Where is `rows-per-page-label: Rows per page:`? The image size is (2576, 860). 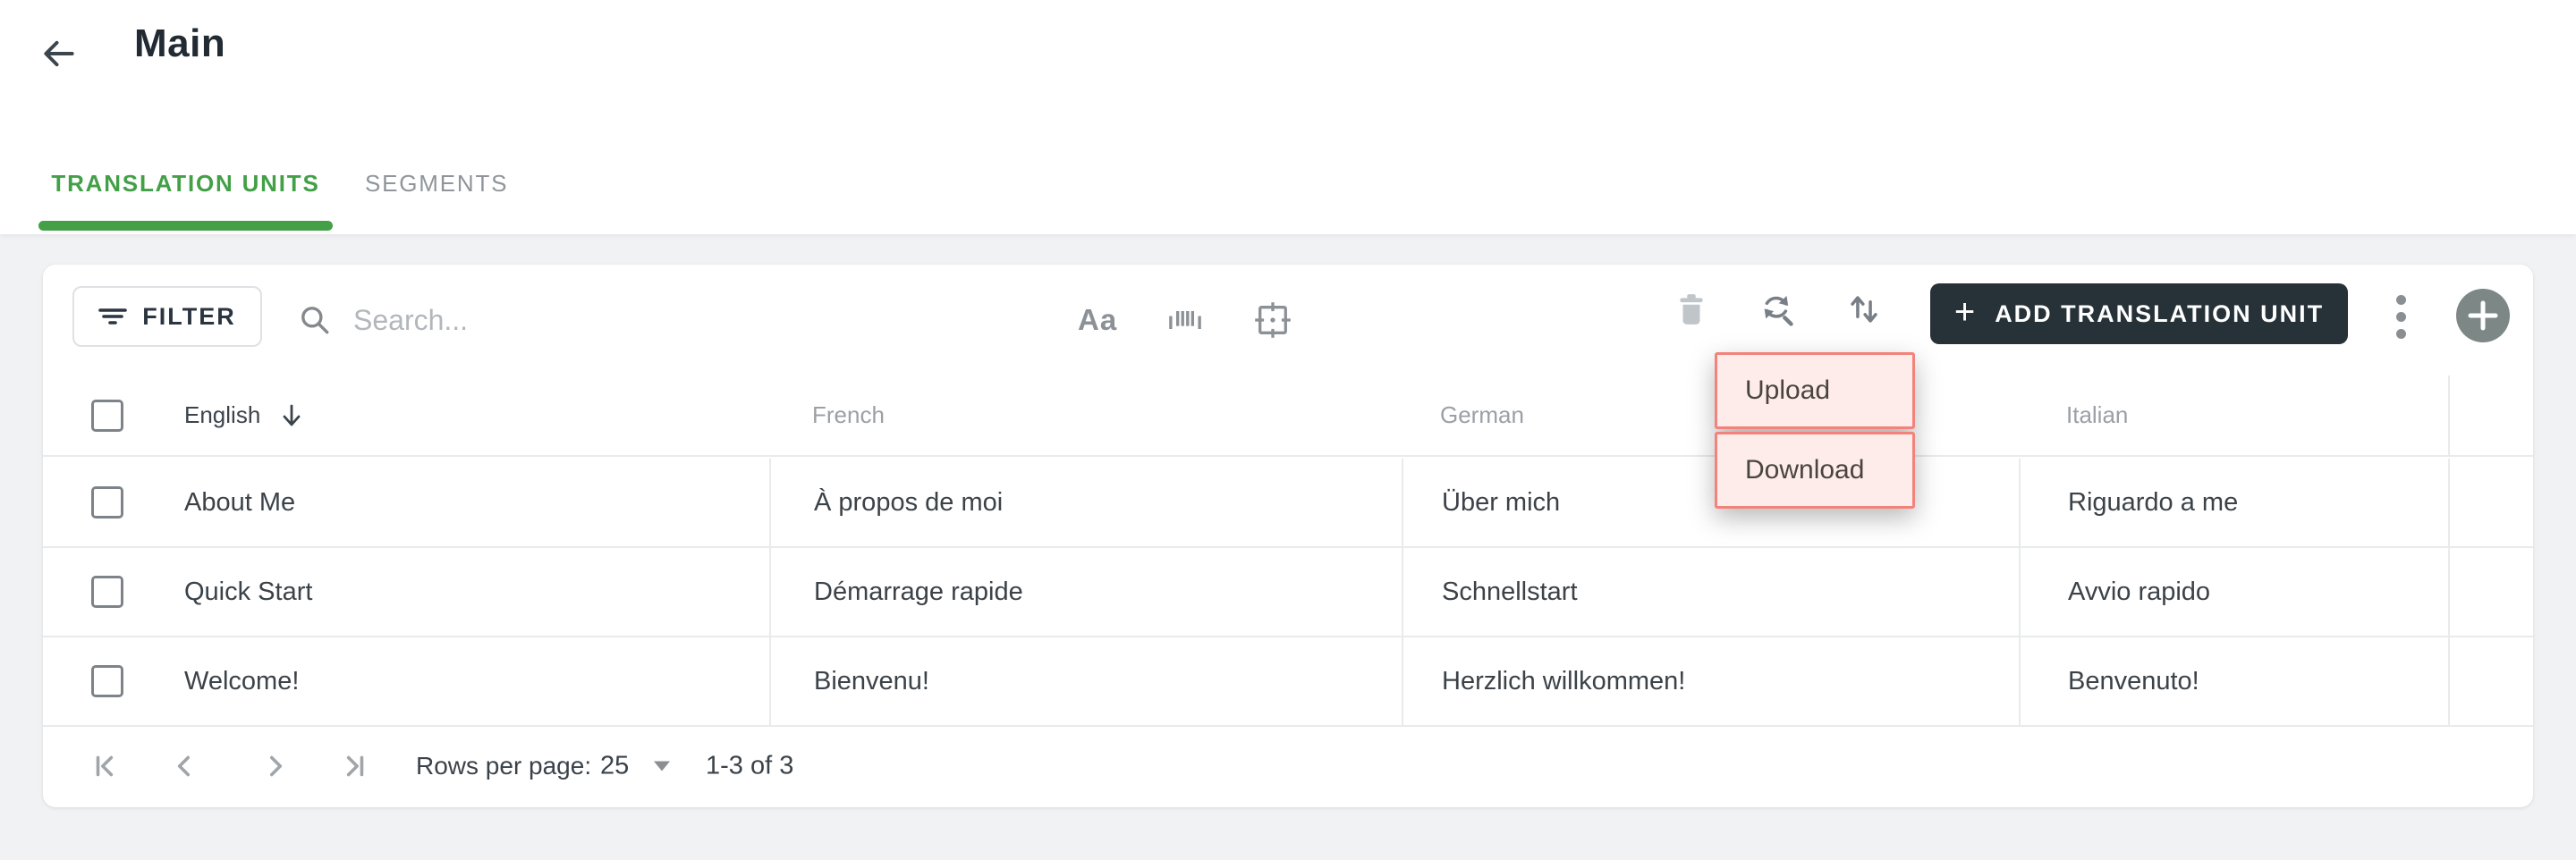 rows-per-page-label: Rows per page: is located at coordinates (504, 766).